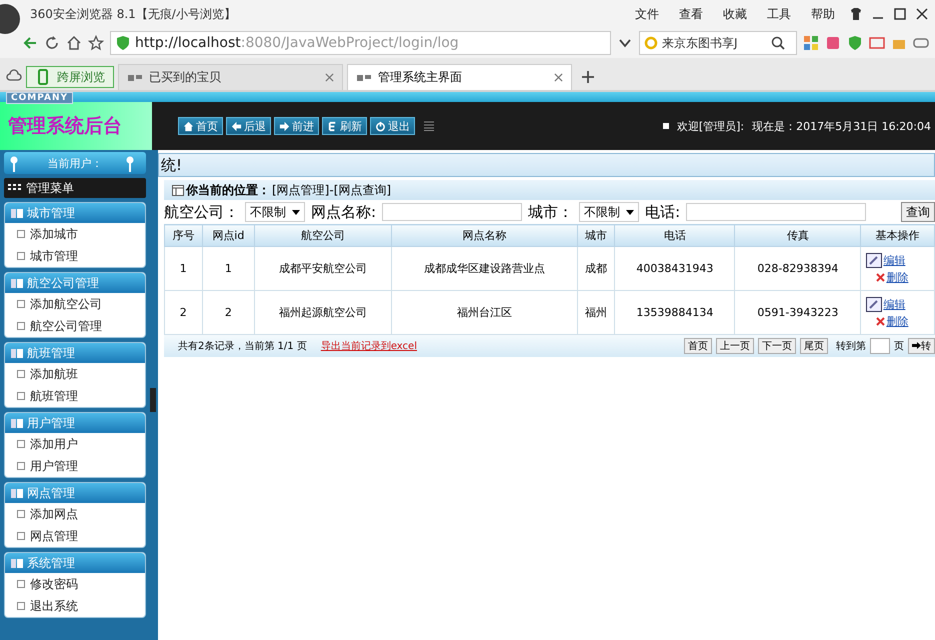 This screenshot has width=935, height=640. What do you see at coordinates (296, 212) in the screenshot?
I see `caret-icon` at bounding box center [296, 212].